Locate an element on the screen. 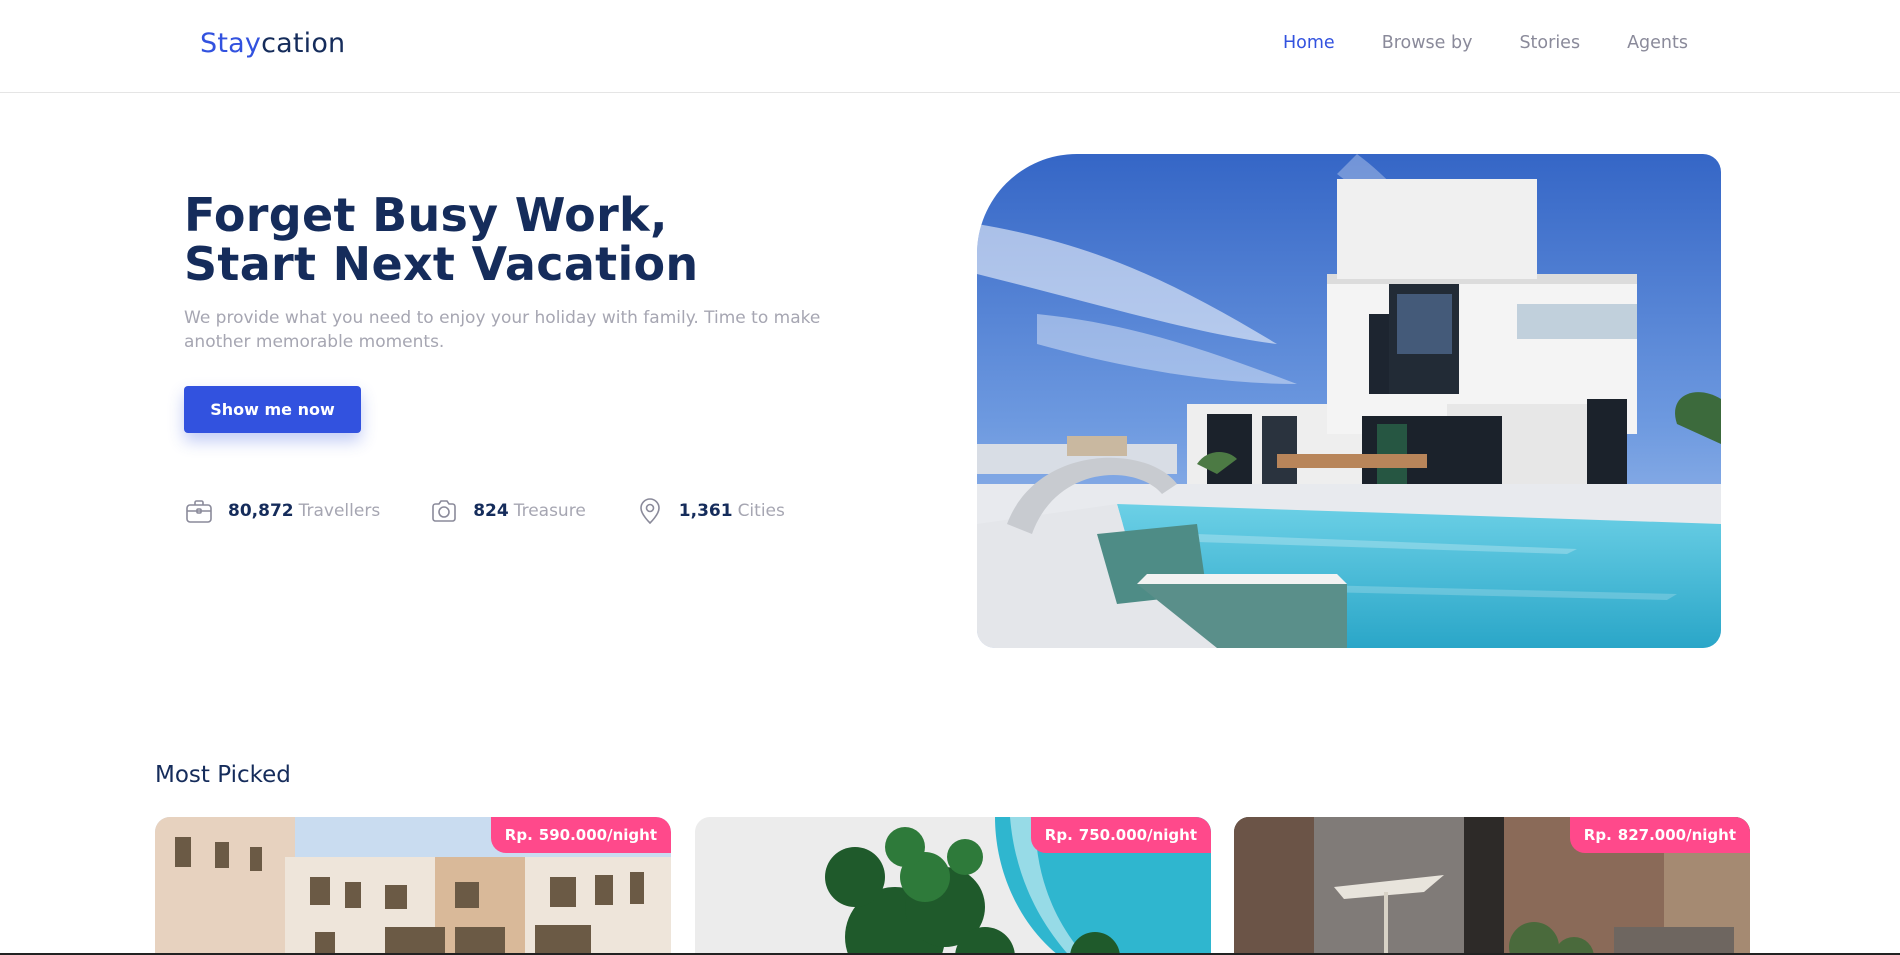 The image size is (1900, 955). stat-cities: 1,361 Cities is located at coordinates (710, 511).